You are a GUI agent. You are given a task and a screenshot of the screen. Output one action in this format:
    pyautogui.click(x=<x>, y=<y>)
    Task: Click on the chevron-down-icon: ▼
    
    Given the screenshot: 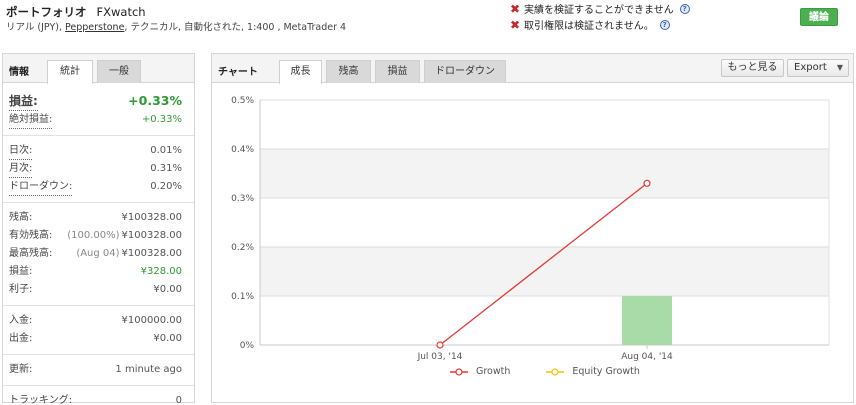 What is the action you would take?
    pyautogui.click(x=839, y=67)
    